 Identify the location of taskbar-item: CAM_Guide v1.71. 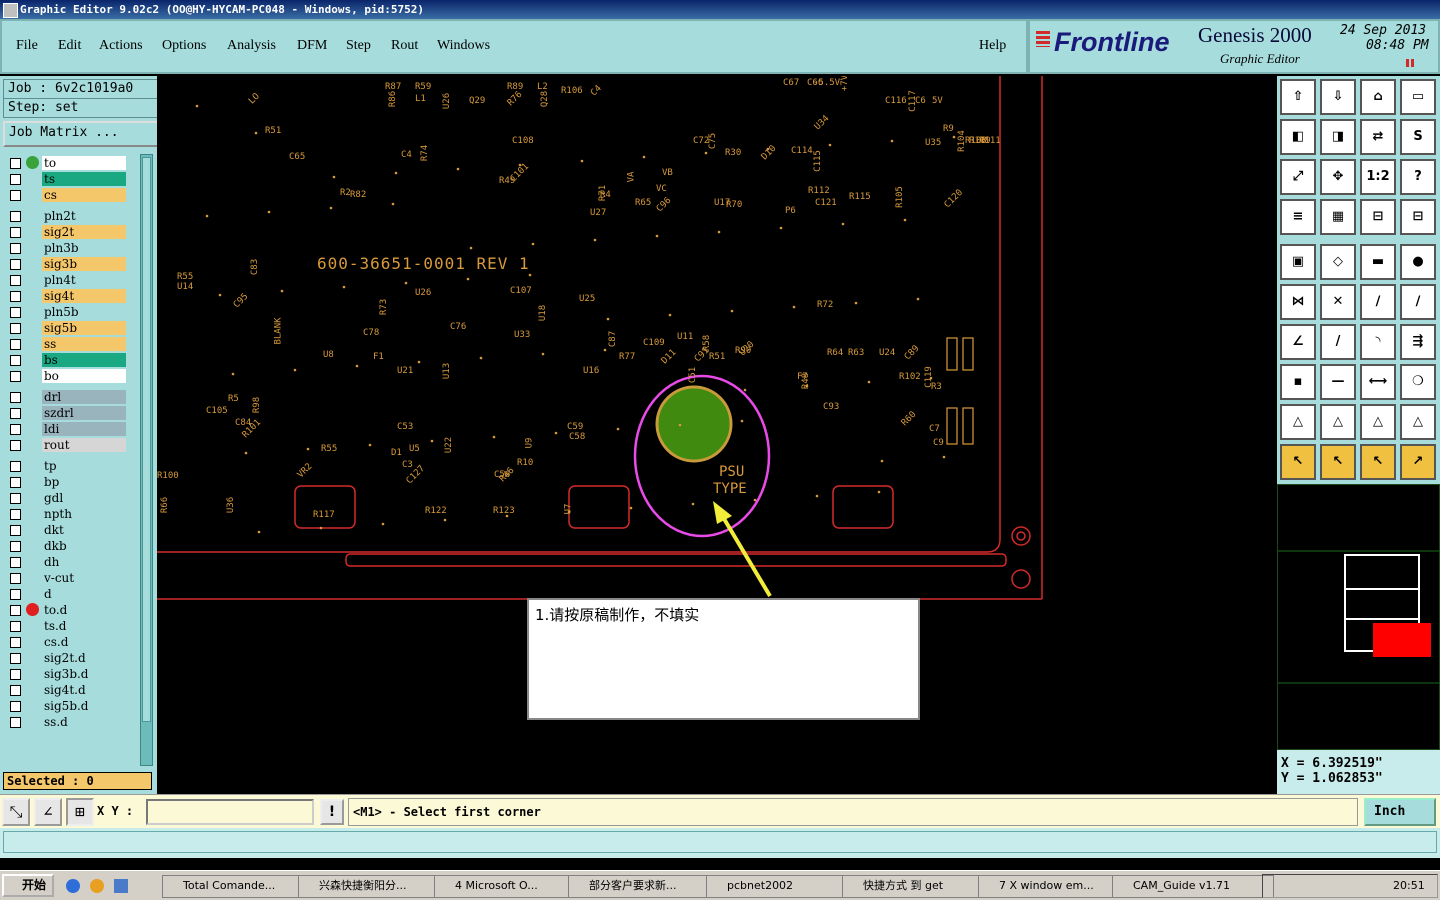
(1193, 886).